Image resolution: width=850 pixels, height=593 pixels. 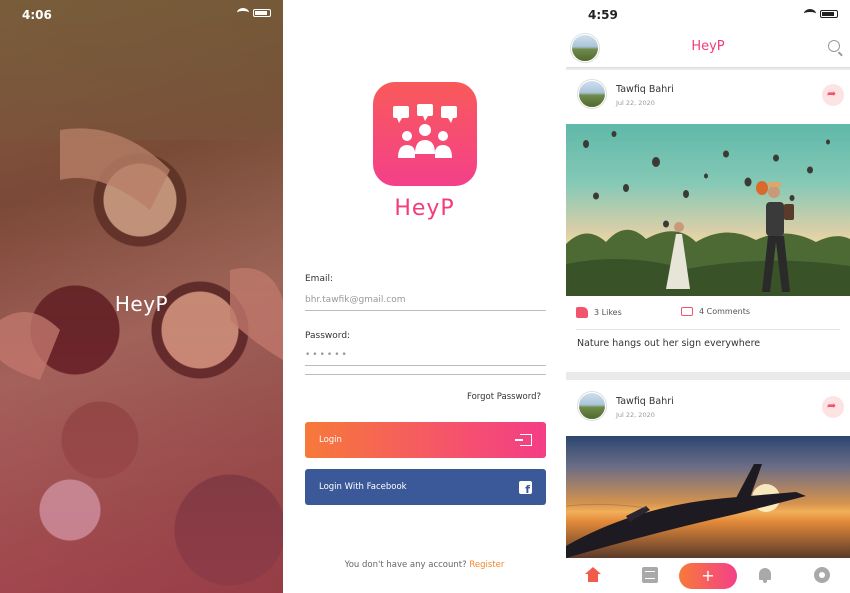 What do you see at coordinates (425, 374) in the screenshot?
I see `password-underline` at bounding box center [425, 374].